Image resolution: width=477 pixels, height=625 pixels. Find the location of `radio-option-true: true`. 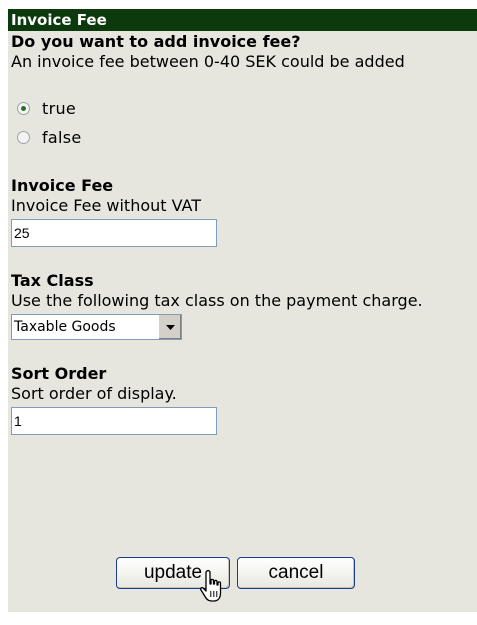

radio-option-true: true is located at coordinates (247, 108).